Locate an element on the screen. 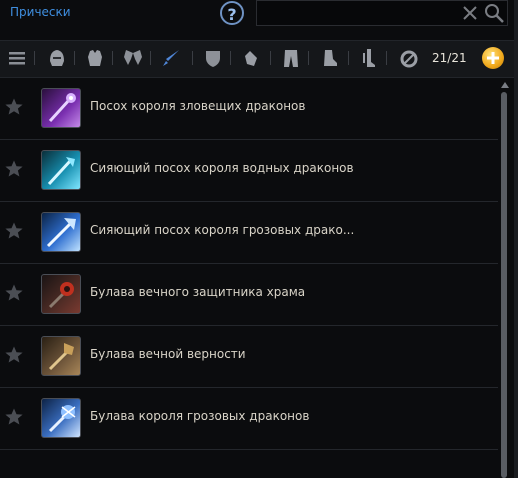 The width and height of the screenshot is (518, 478). list-item: Булава вечного защитника храма is located at coordinates (249, 294).